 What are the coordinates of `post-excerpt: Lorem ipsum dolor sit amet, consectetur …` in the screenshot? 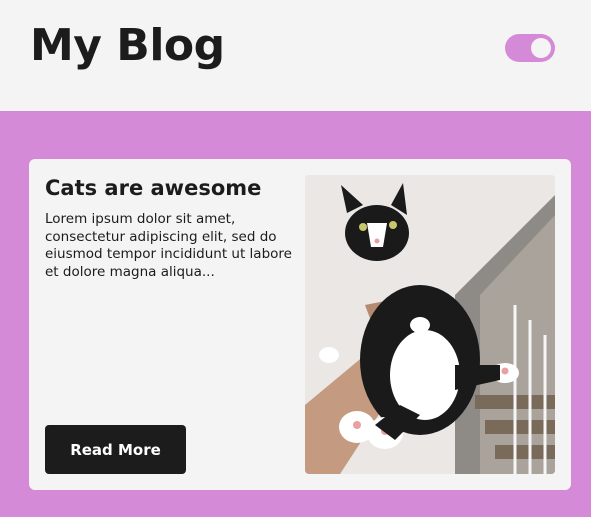 It's located at (168, 245).